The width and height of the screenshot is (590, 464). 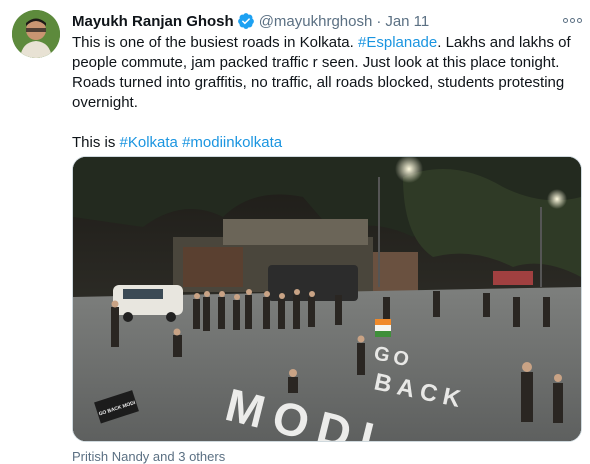 I want to click on author-avatar, so click(x=36, y=34).